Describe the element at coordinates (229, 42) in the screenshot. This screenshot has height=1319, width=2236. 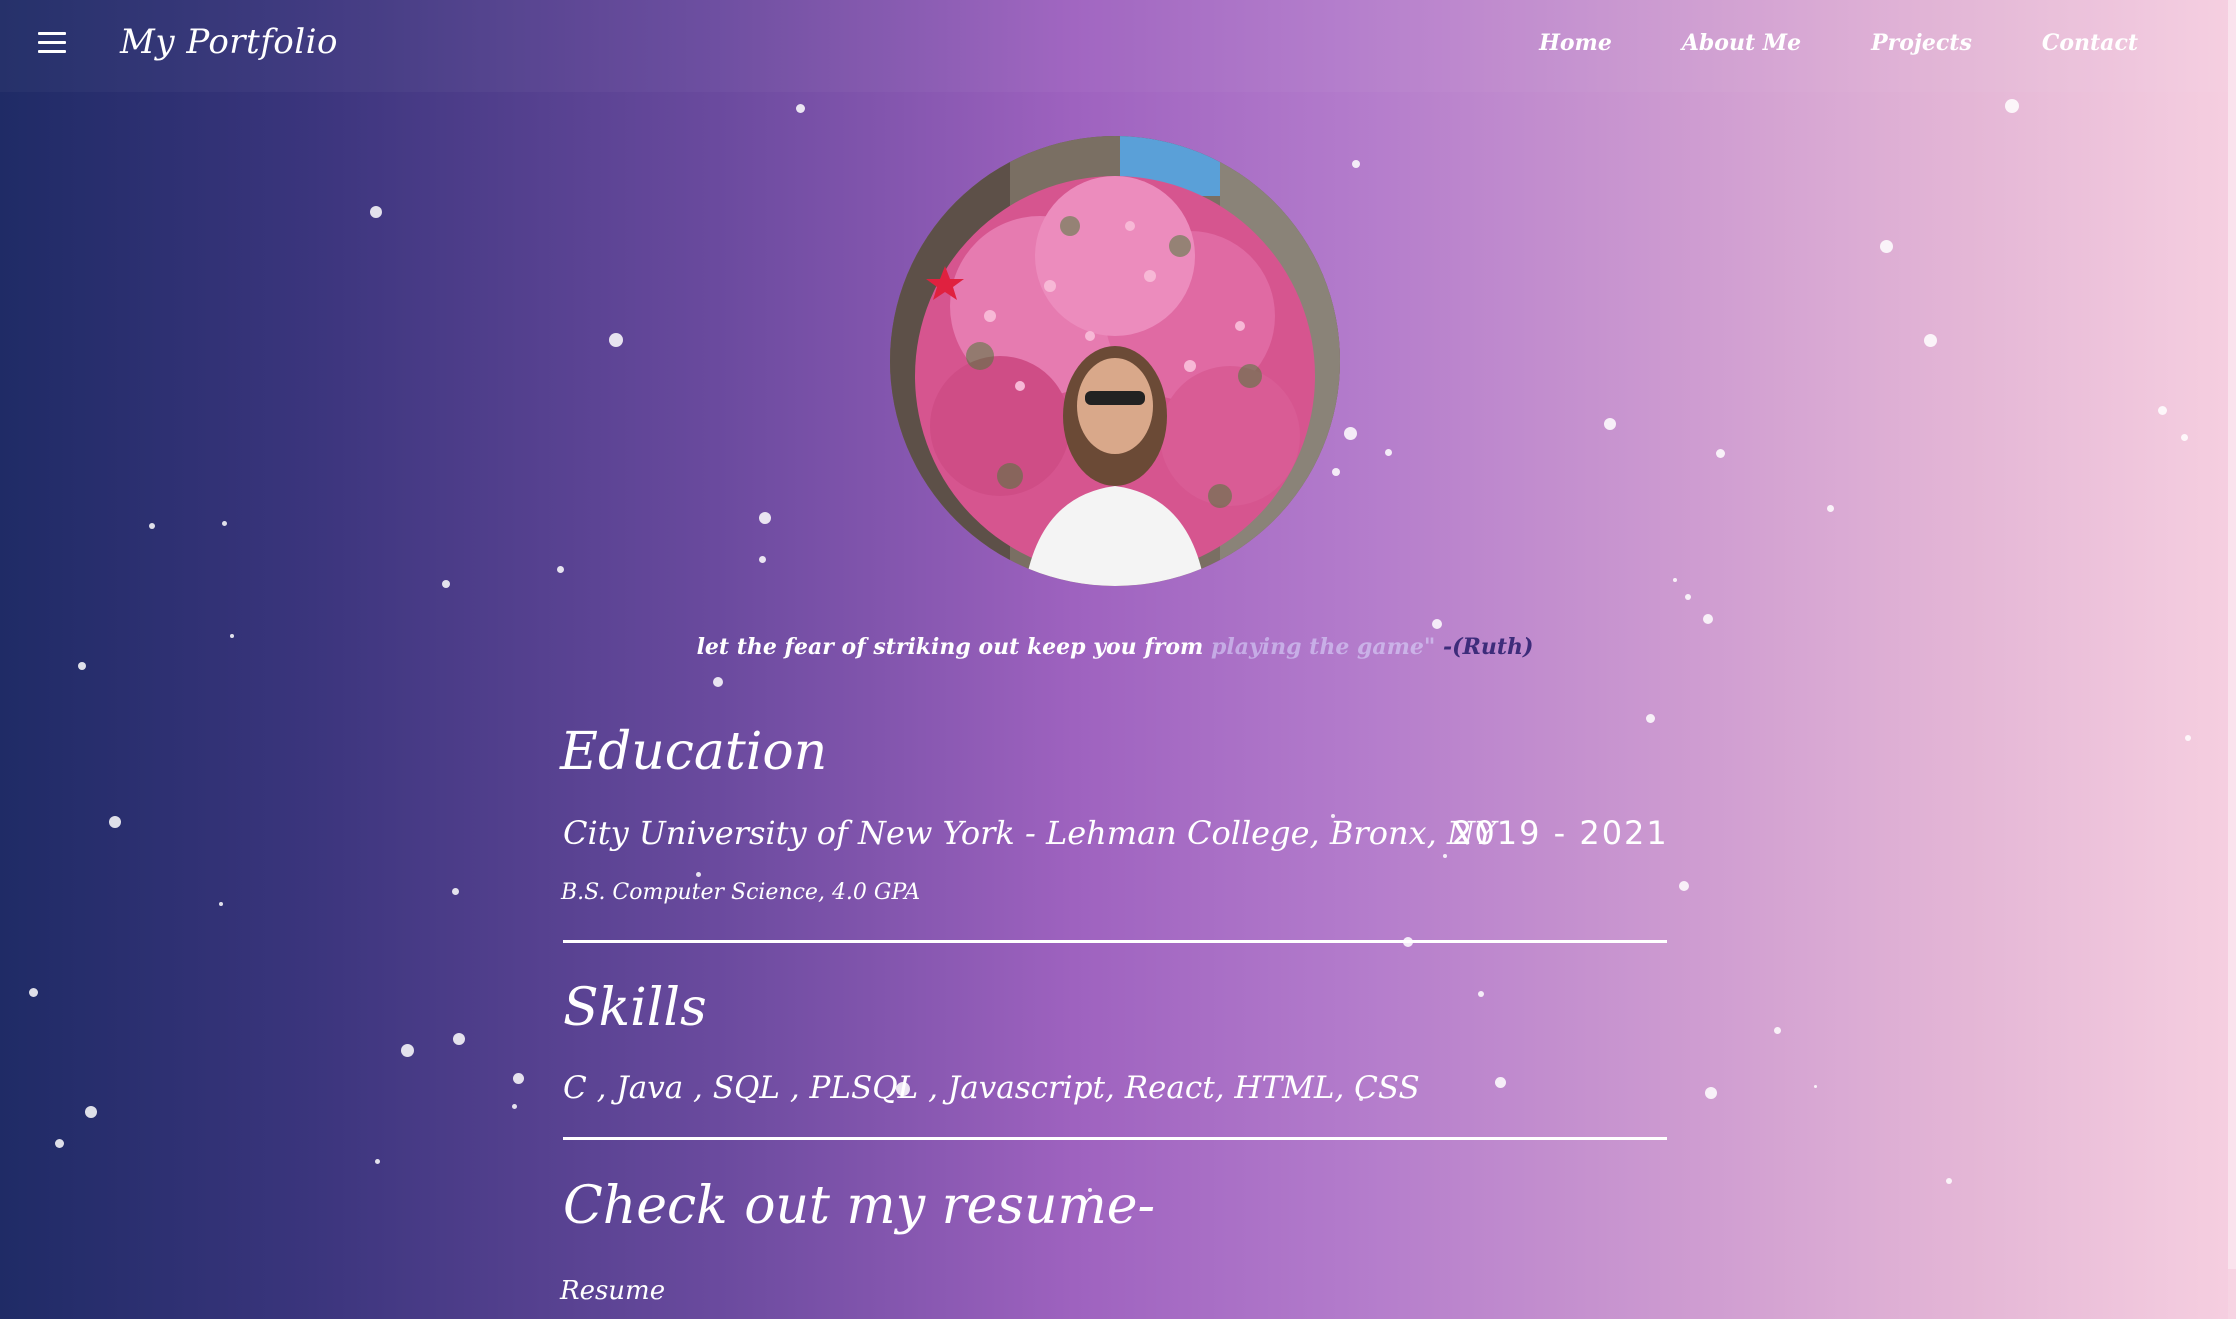
I see `brand-title: My Portfolio` at that location.